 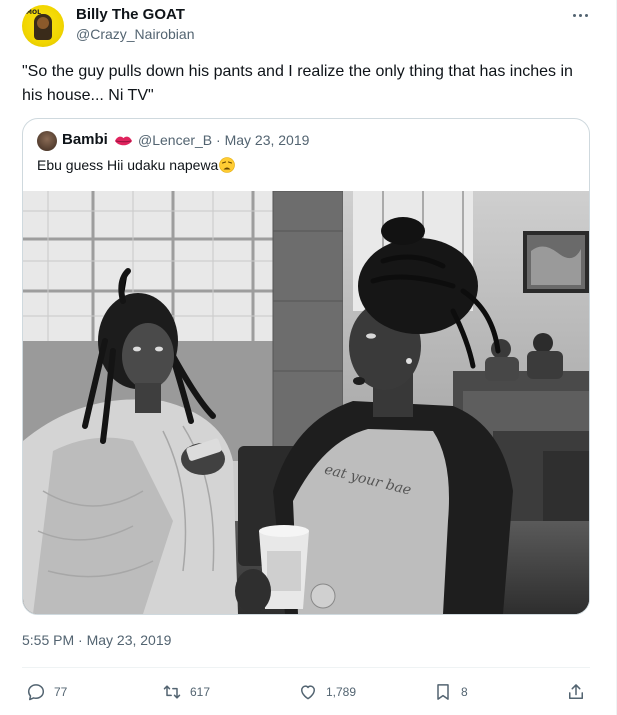 I want to click on quoted-author-name: Bambi, so click(x=85, y=139).